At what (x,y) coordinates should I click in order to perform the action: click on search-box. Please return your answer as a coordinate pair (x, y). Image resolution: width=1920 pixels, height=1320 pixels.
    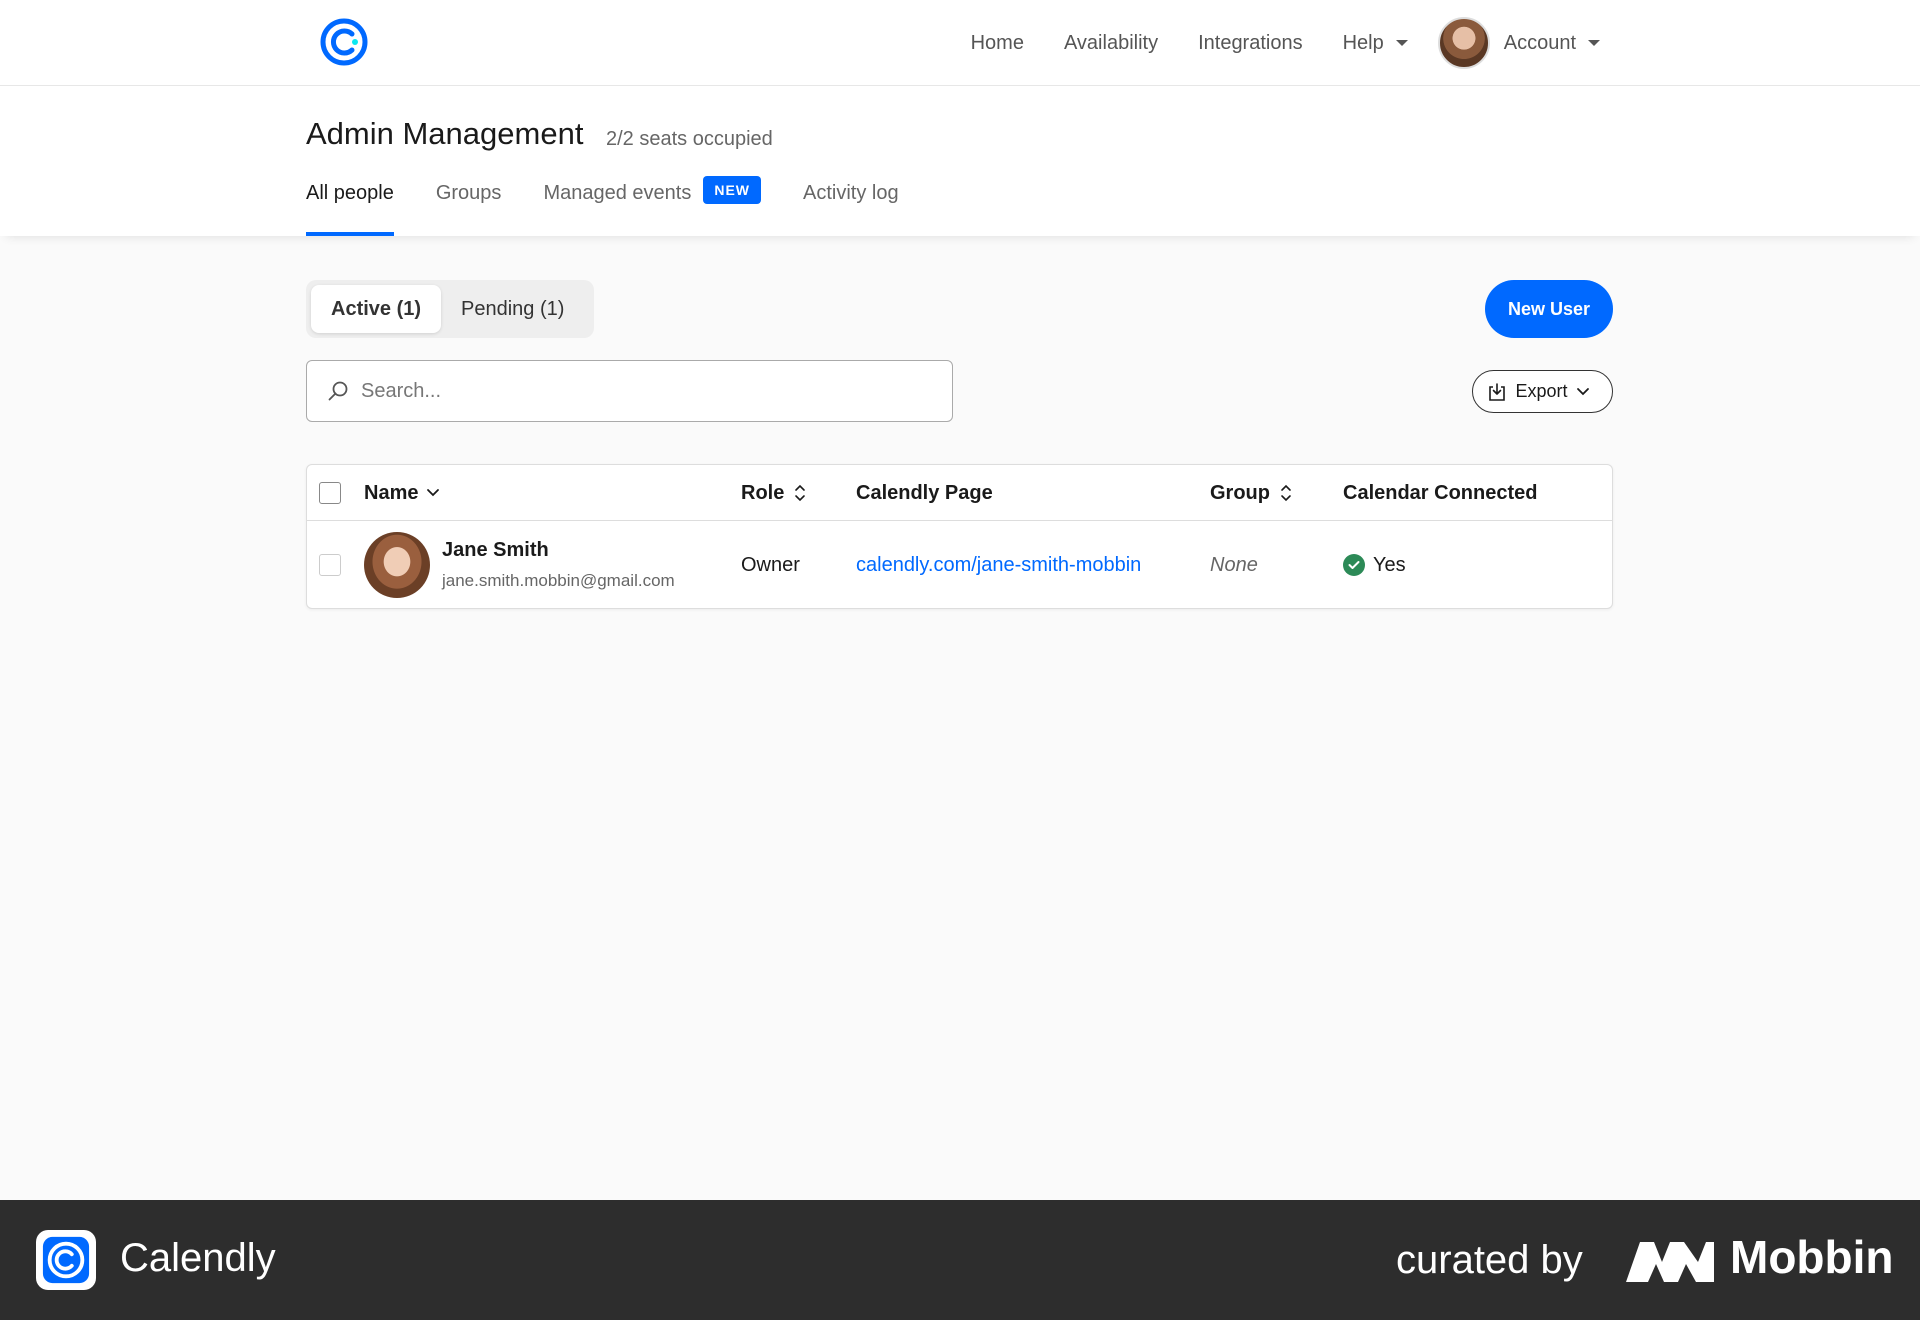
    Looking at the image, I should click on (629, 391).